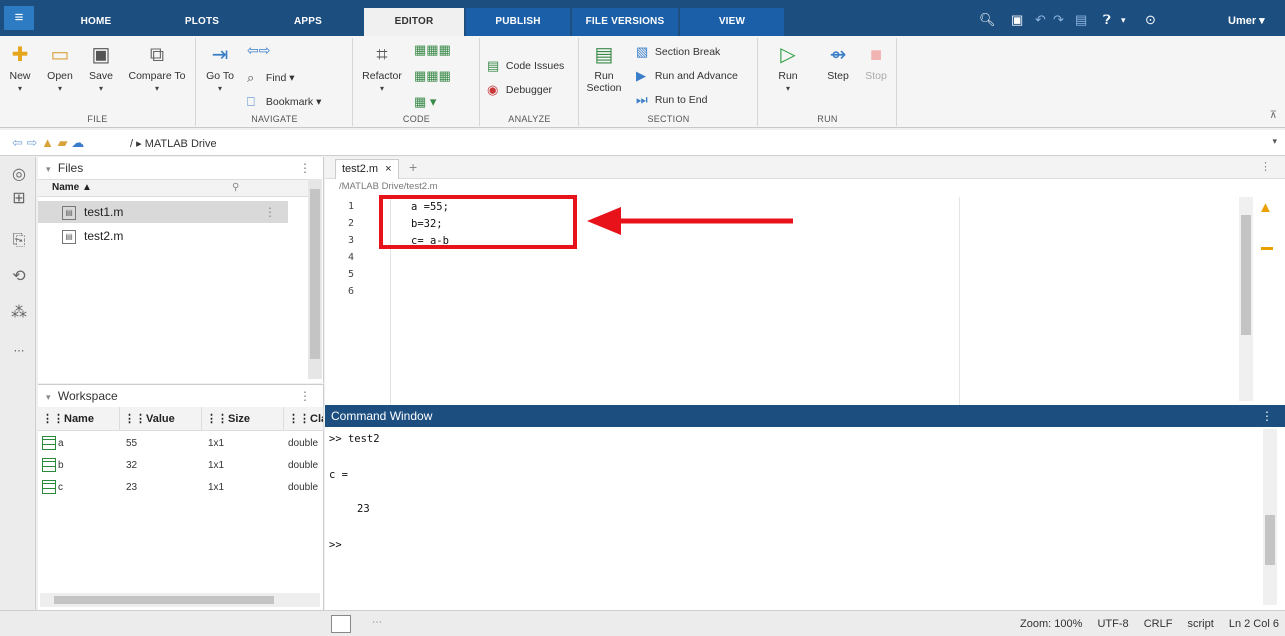 Image resolution: width=1285 pixels, height=636 pixels. I want to click on cursor-position: Ln 2 Col 6, so click(1254, 624).